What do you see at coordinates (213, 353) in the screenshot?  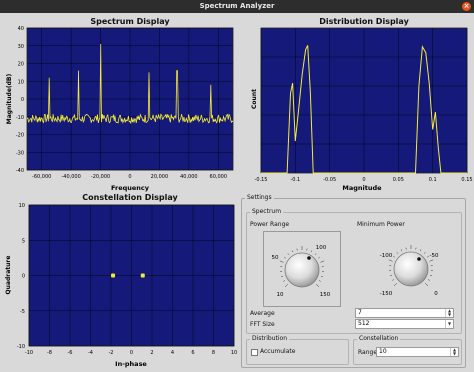 I see `constellation-x-tick-label: 8` at bounding box center [213, 353].